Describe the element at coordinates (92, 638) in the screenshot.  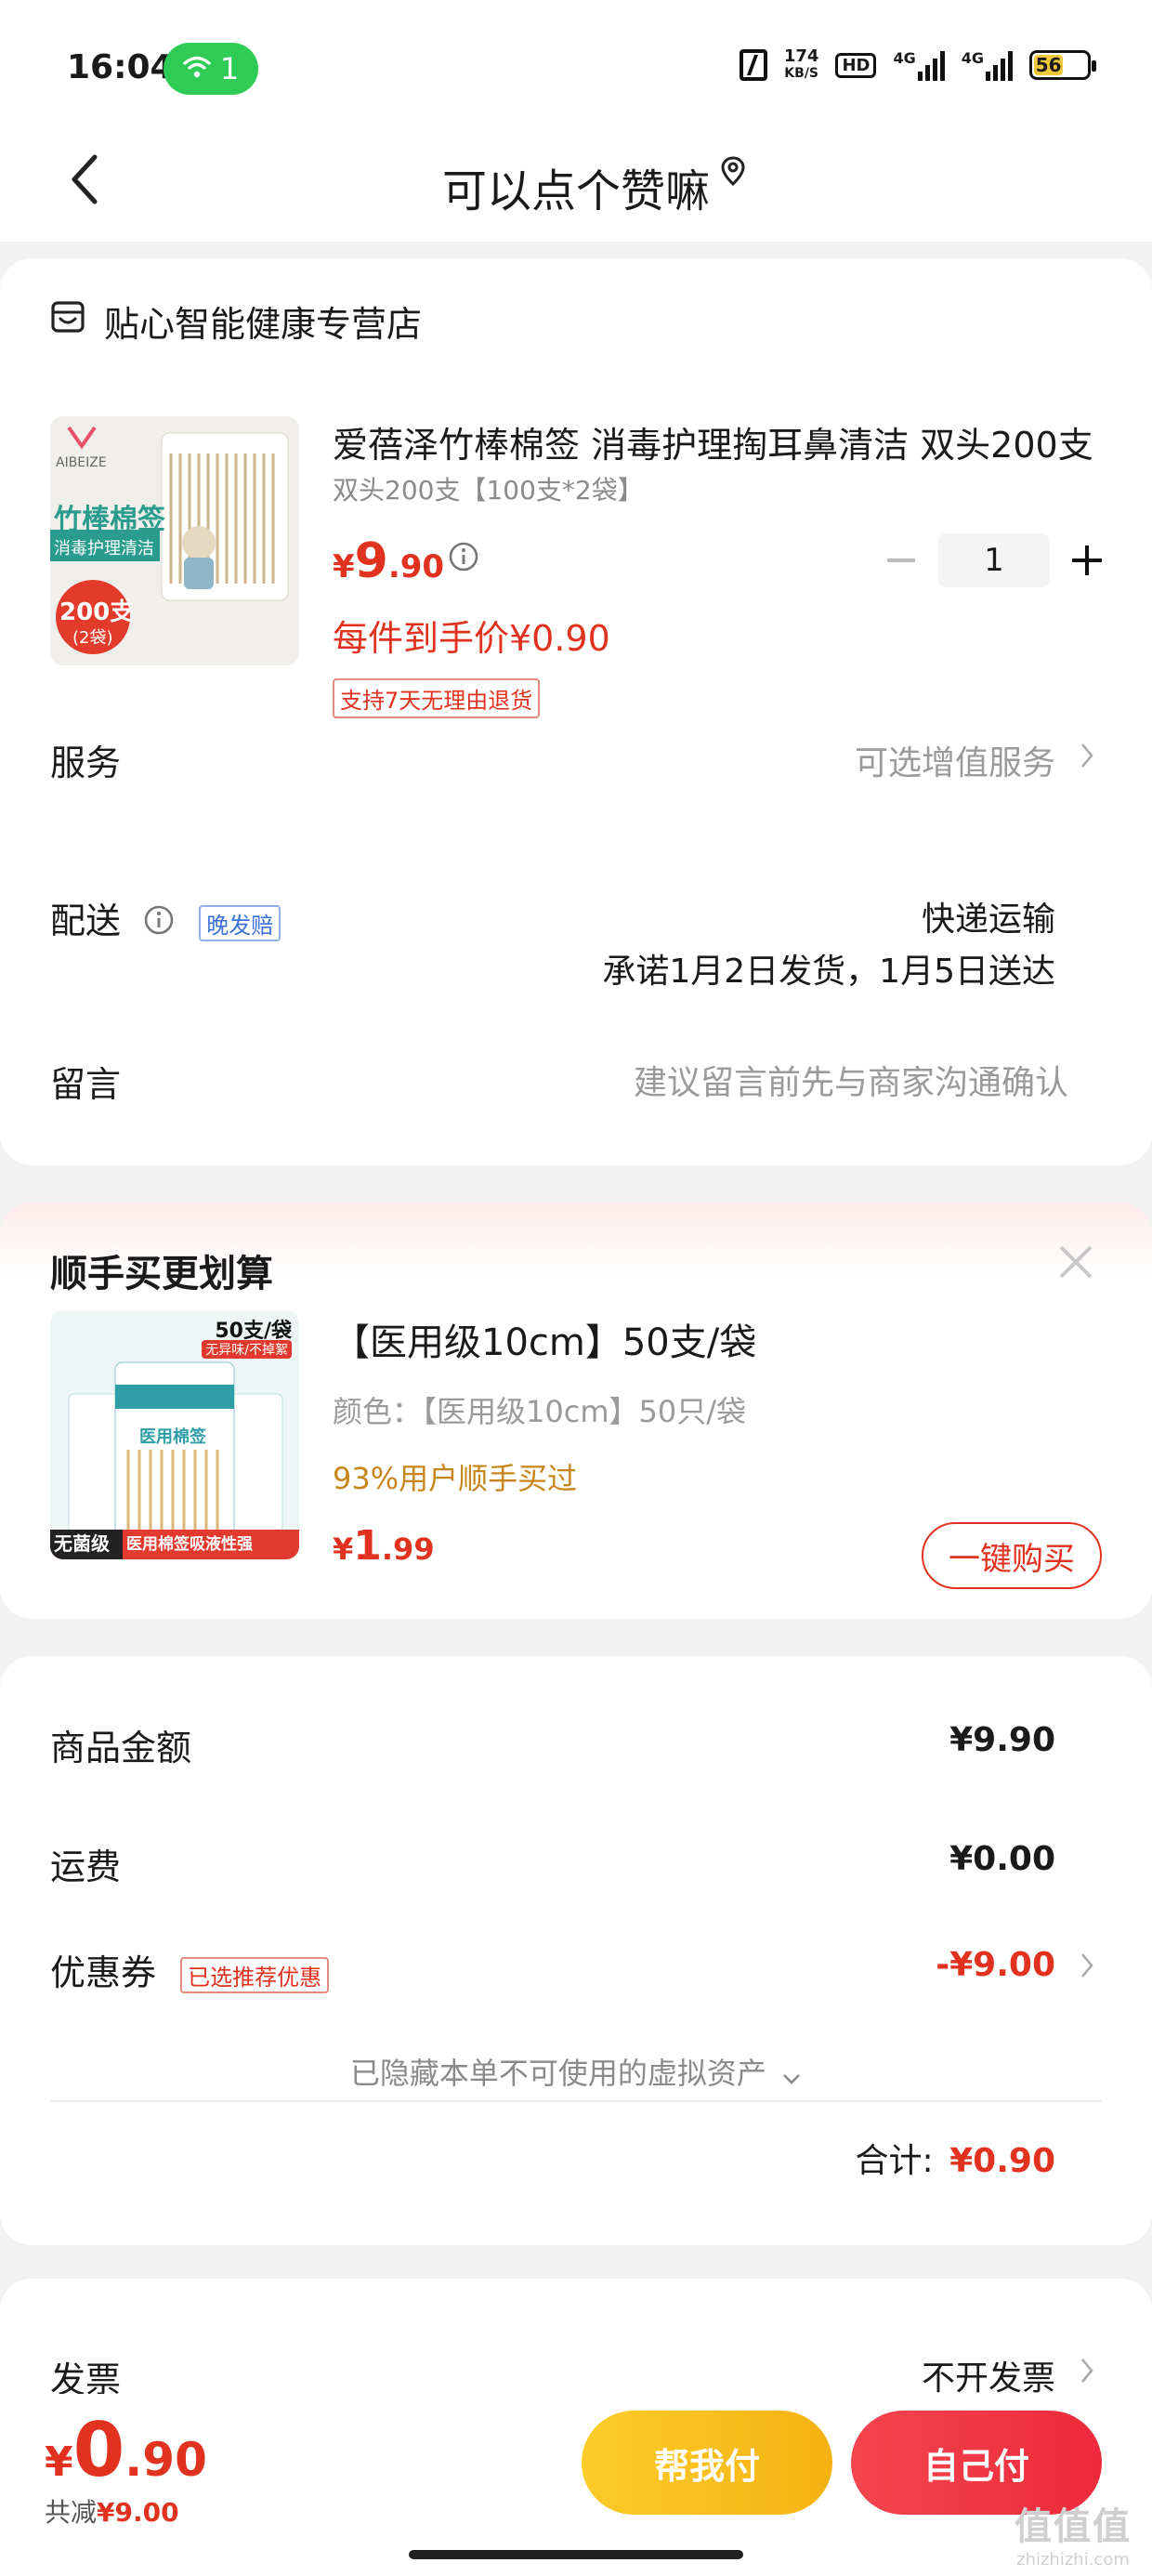
I see `product-image-count-sub: (2袋)` at that location.